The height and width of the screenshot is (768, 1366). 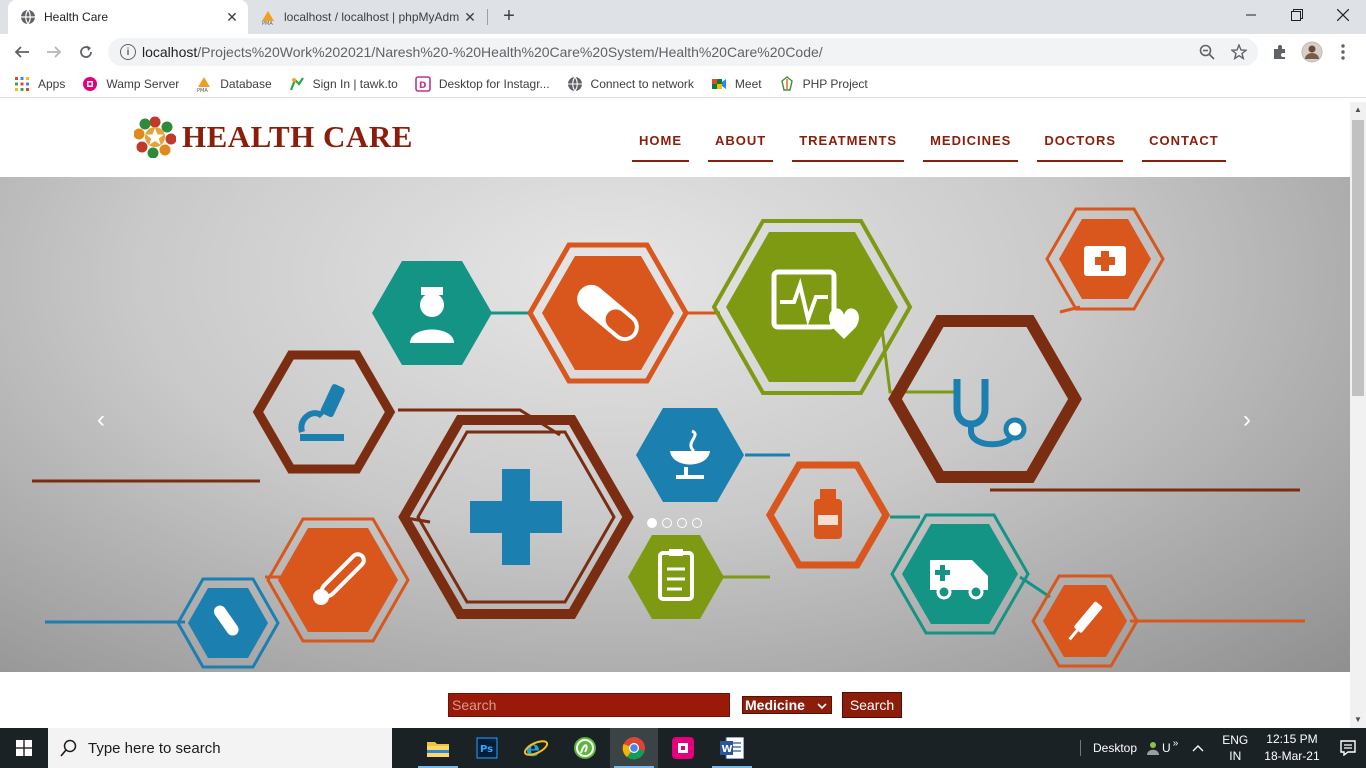 I want to click on search-button: Search, so click(x=872, y=705).